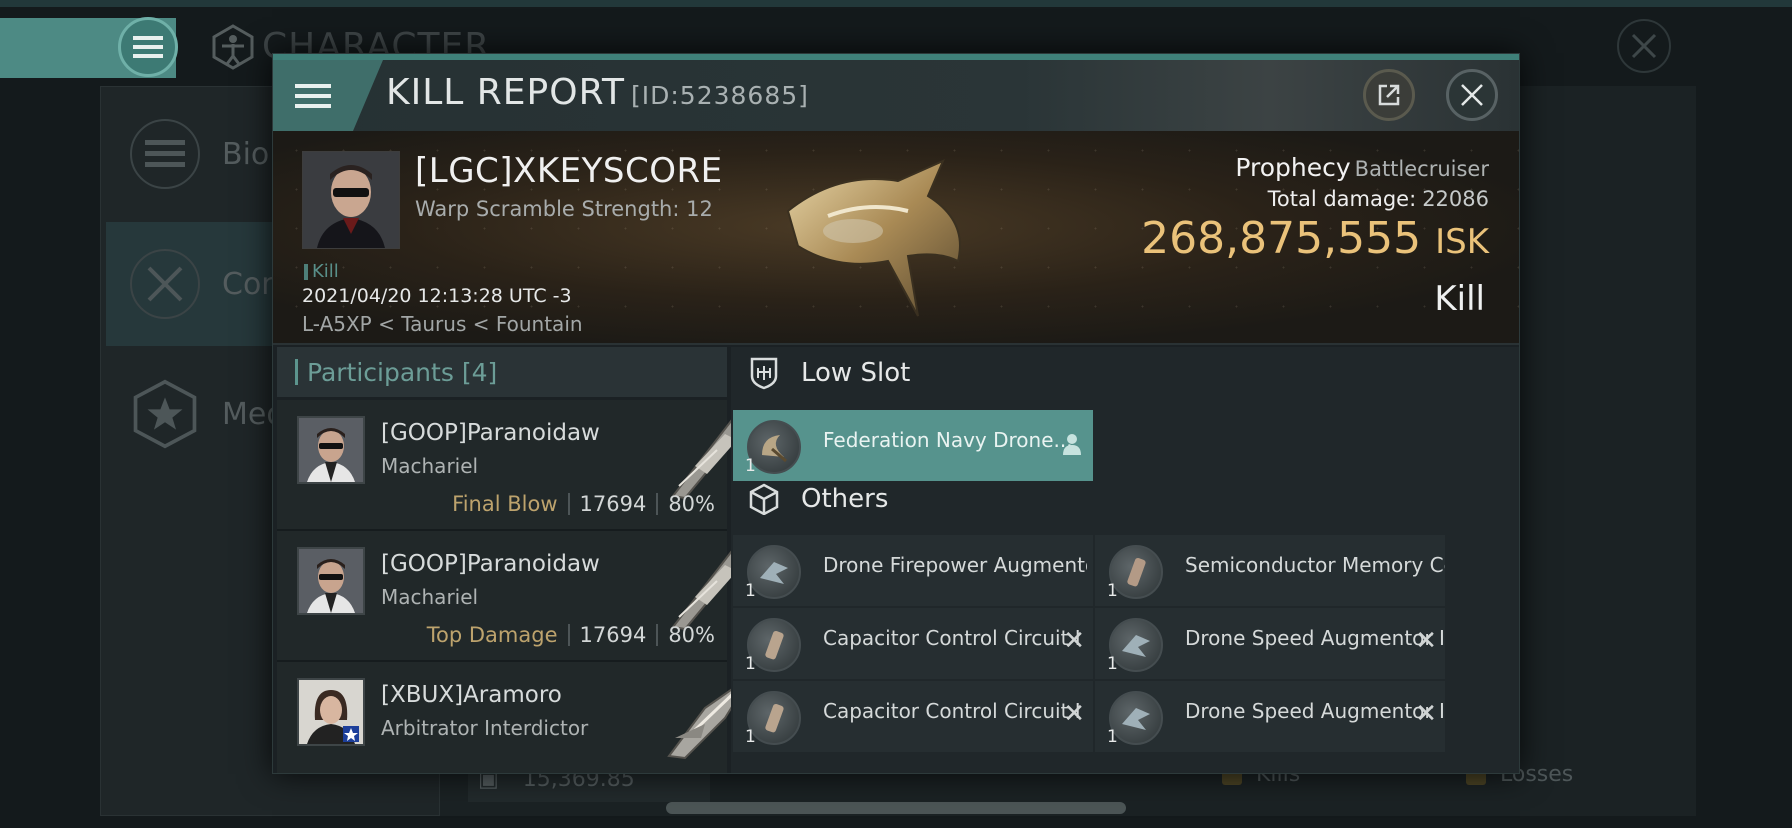  Describe the element at coordinates (1293, 167) in the screenshot. I see `ship-name: Prophecy` at that location.